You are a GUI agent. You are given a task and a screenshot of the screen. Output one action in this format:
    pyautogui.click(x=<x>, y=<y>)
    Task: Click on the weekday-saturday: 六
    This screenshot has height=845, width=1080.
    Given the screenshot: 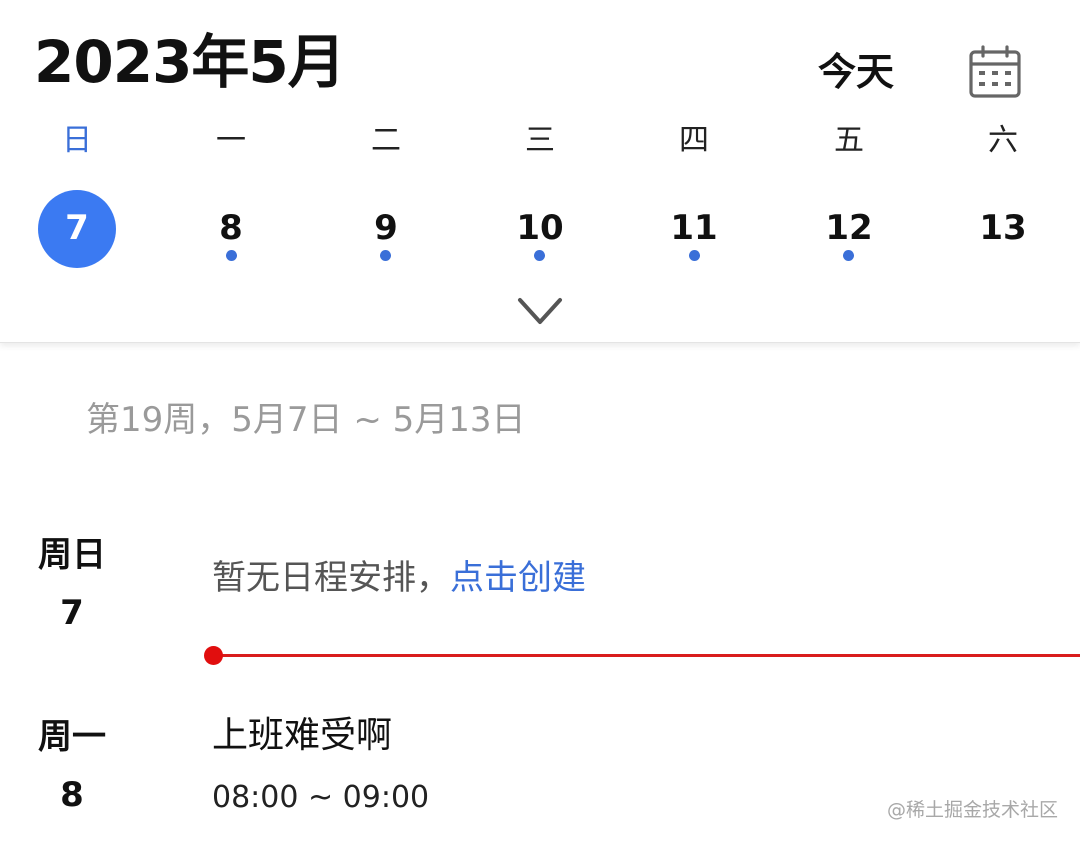 What is the action you would take?
    pyautogui.click(x=1003, y=140)
    